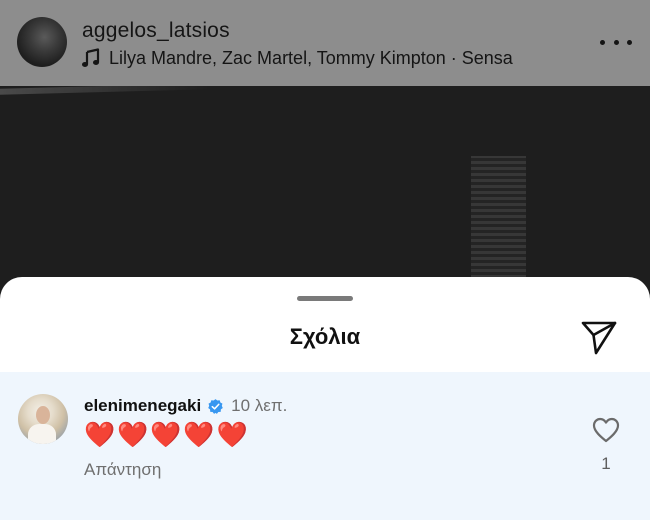  I want to click on comment-header: elenimenegaki 10 λεπ., so click(185, 406).